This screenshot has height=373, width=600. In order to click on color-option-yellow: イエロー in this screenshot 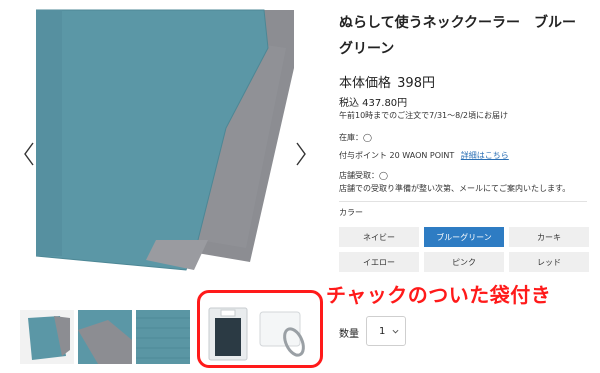, I will do `click(379, 262)`.